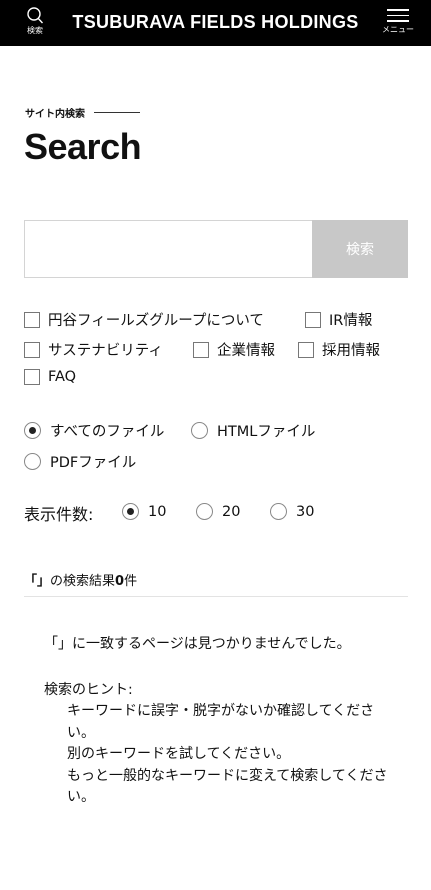  Describe the element at coordinates (37, 581) in the screenshot. I see `results-query: 「」` at that location.